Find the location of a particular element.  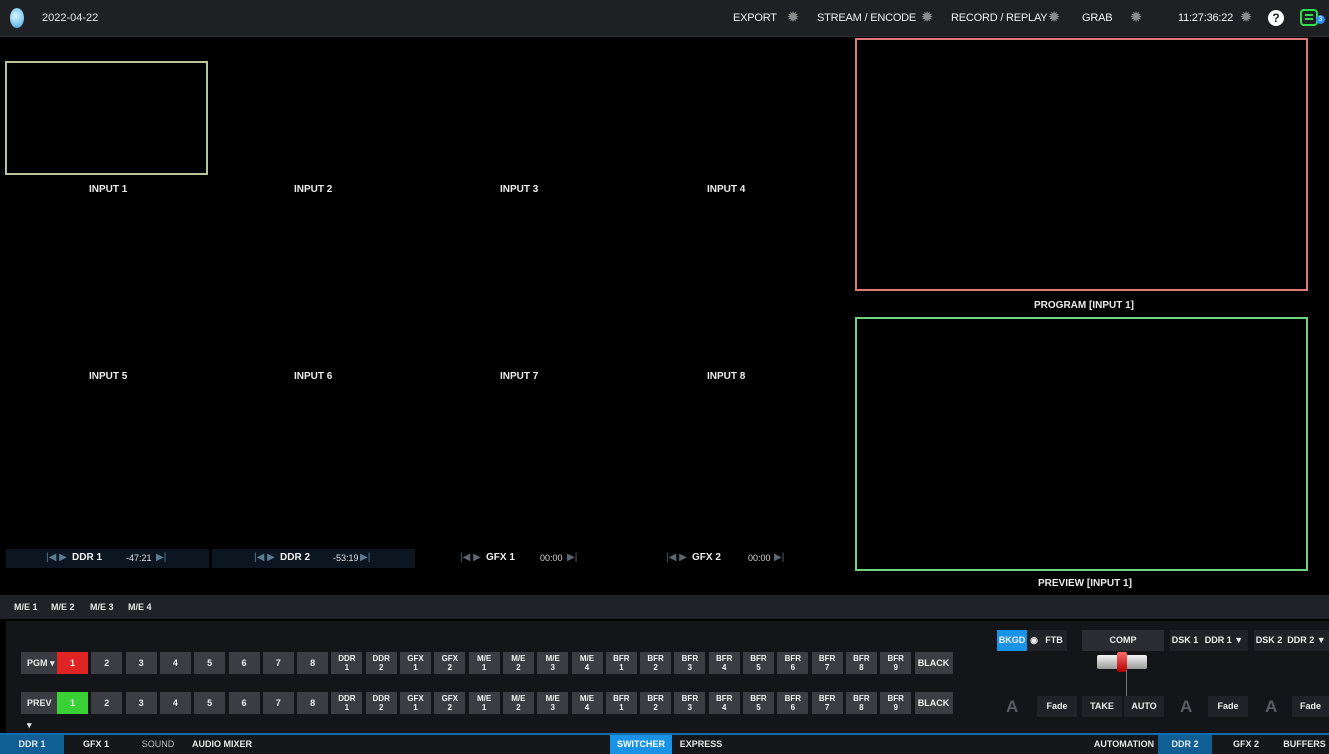

pgm-ddr-1-button: DDR 1 is located at coordinates (347, 663).